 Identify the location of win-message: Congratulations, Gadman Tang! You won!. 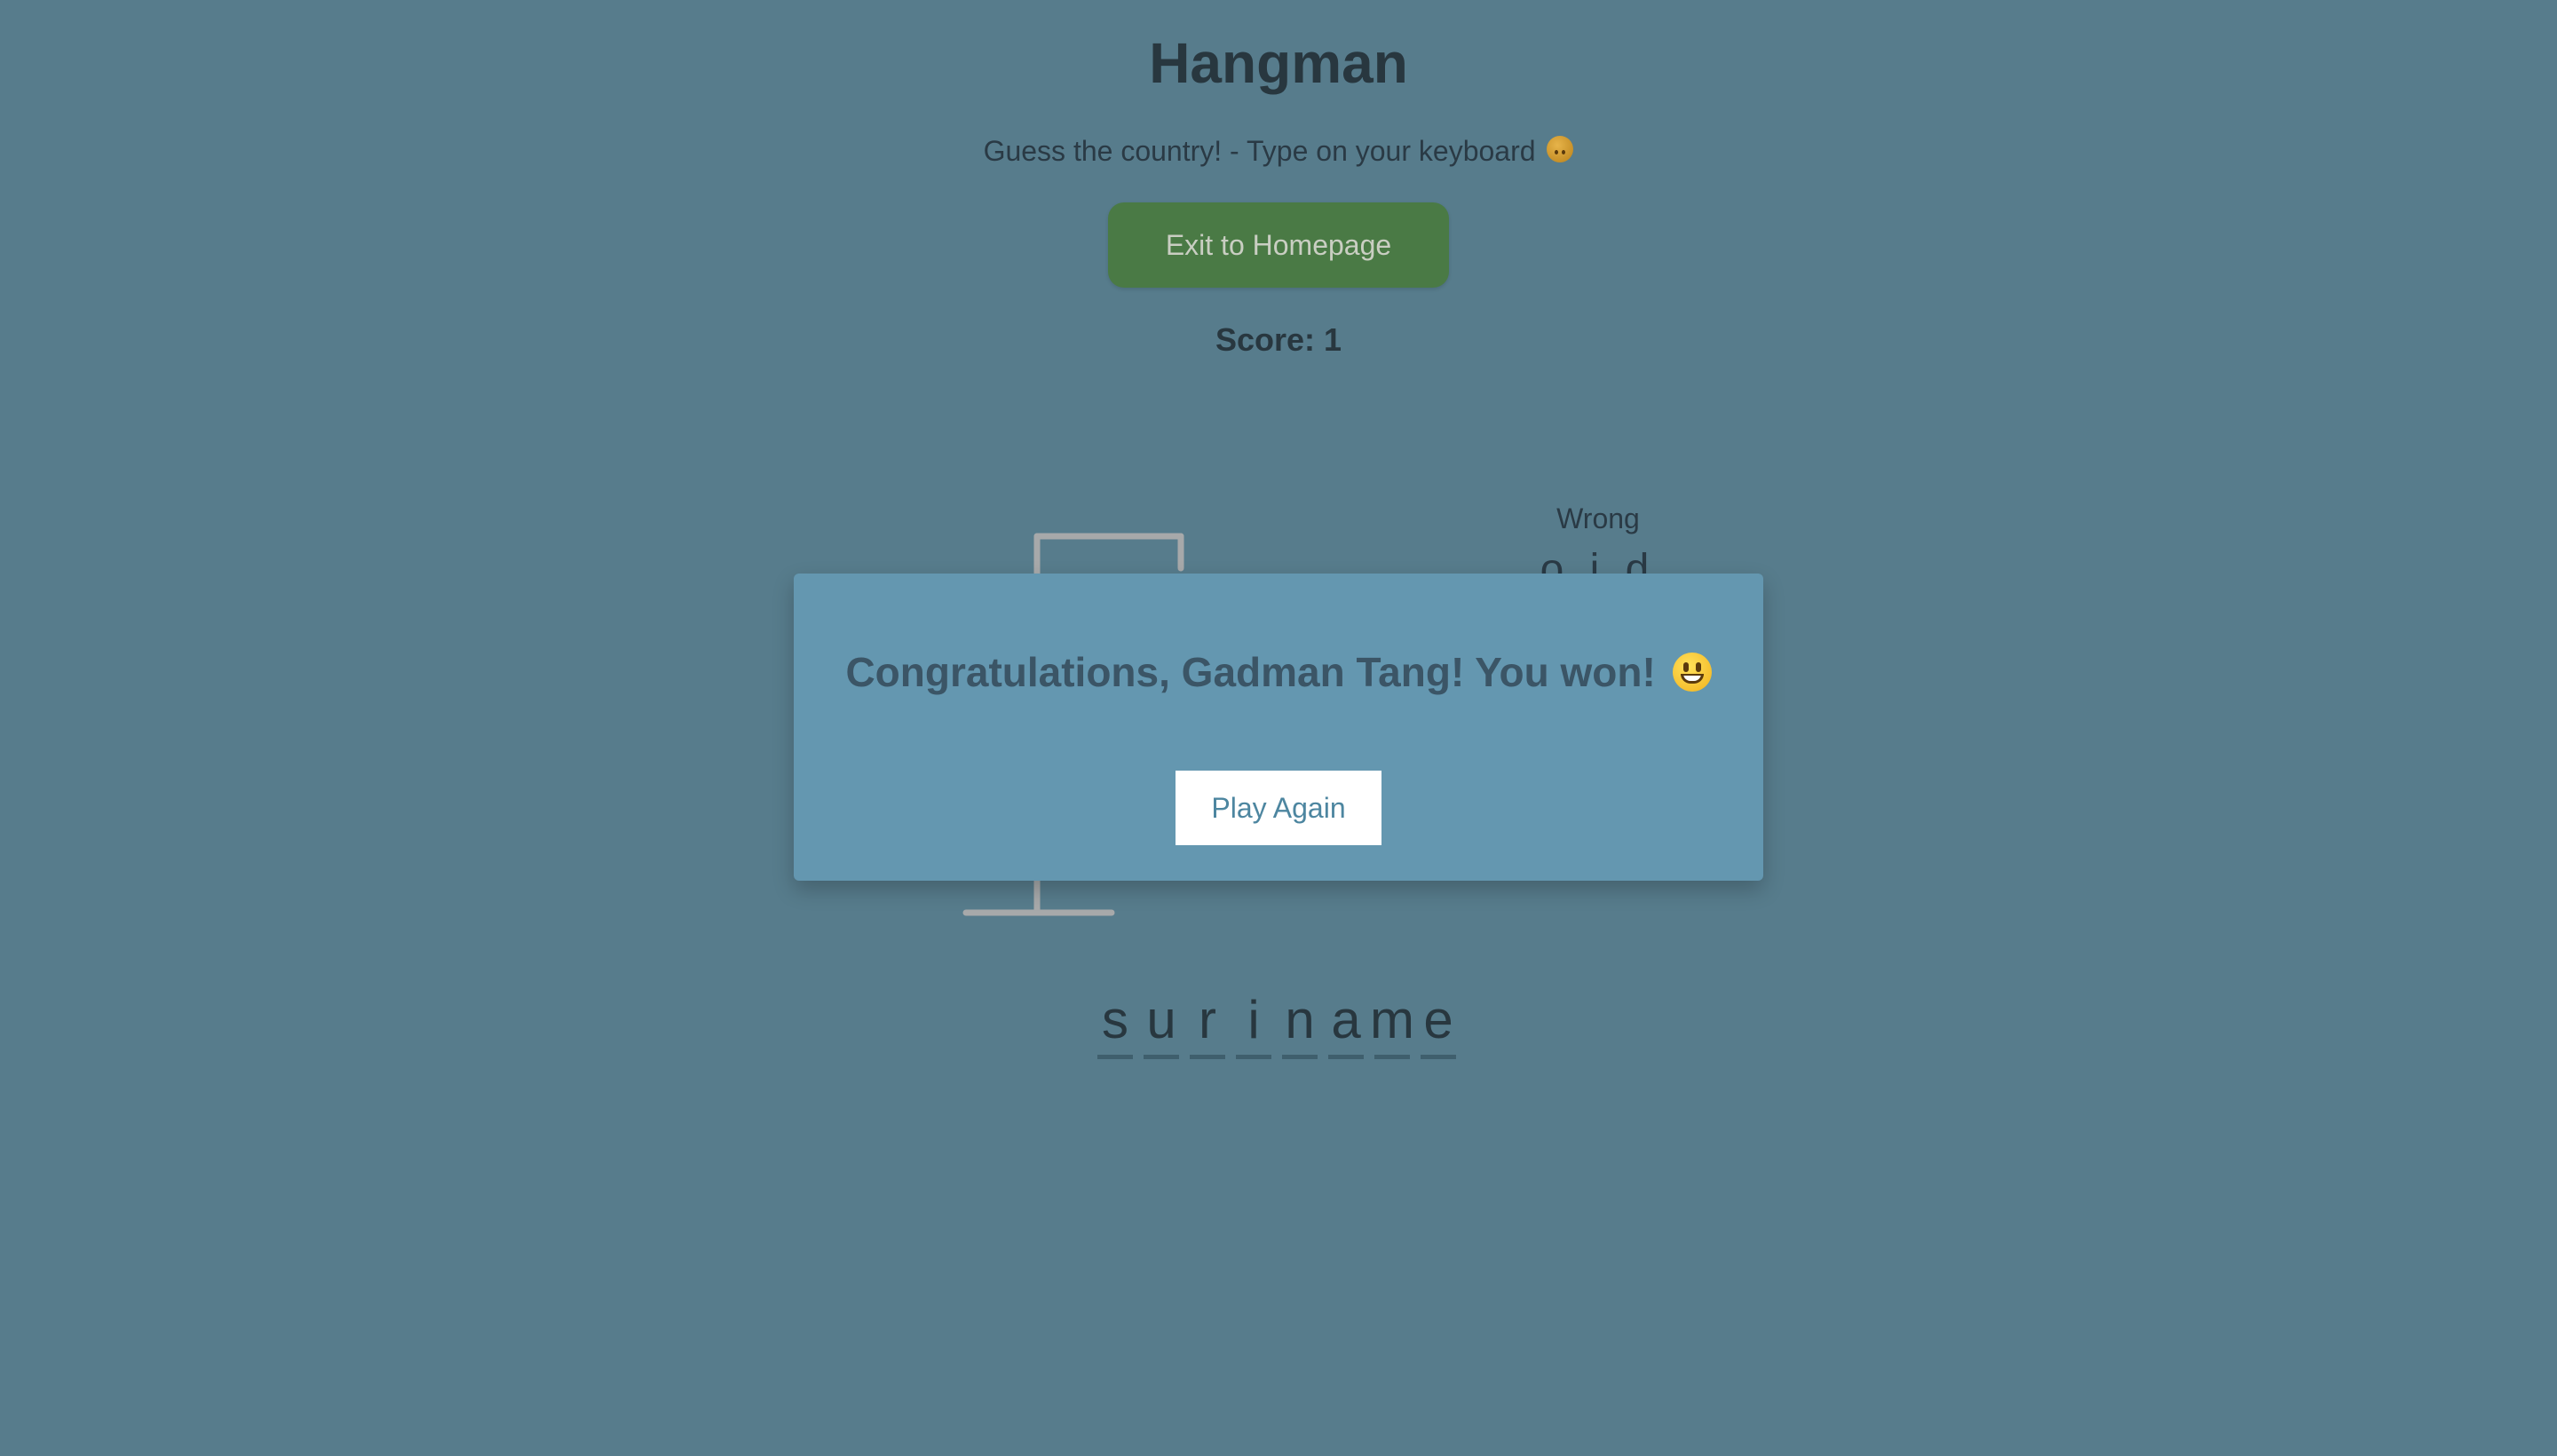
(1278, 672).